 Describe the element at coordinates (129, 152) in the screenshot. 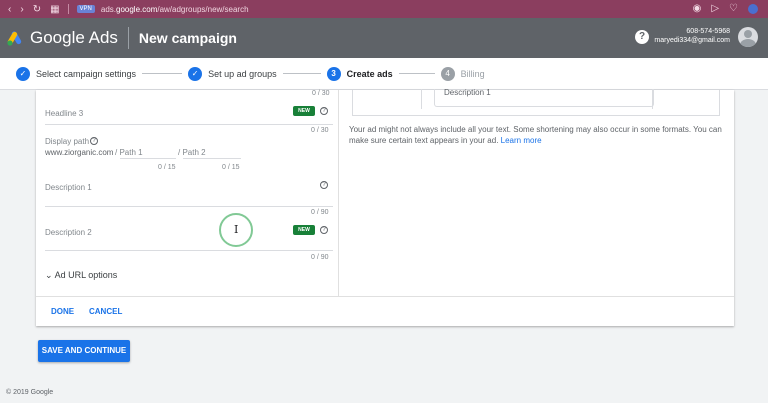

I see `path1-input: / Path 1` at that location.